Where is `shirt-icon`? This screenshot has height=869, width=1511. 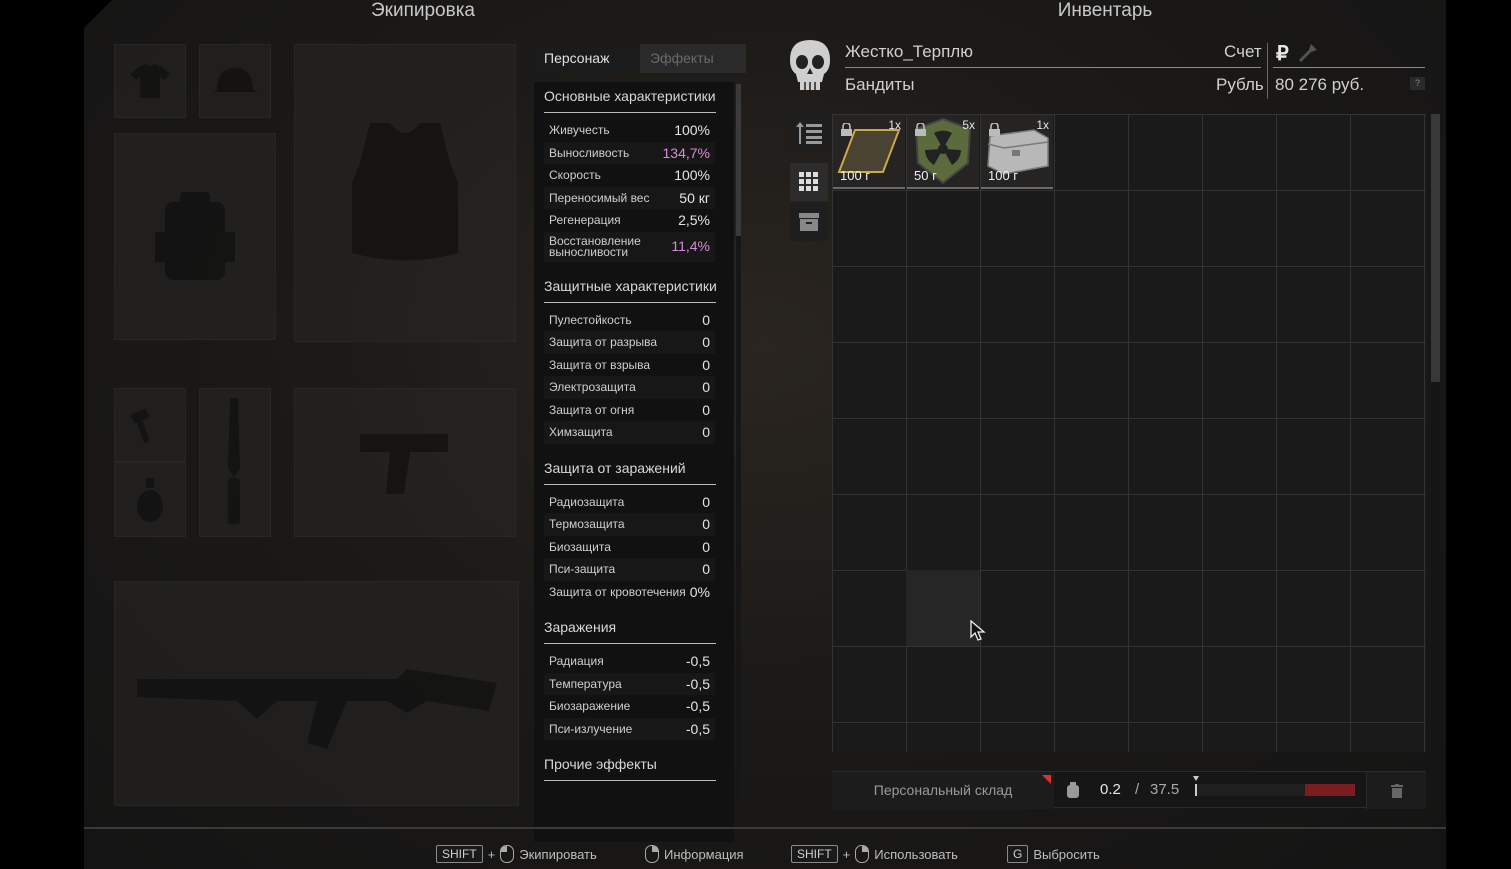
shirt-icon is located at coordinates (150, 81).